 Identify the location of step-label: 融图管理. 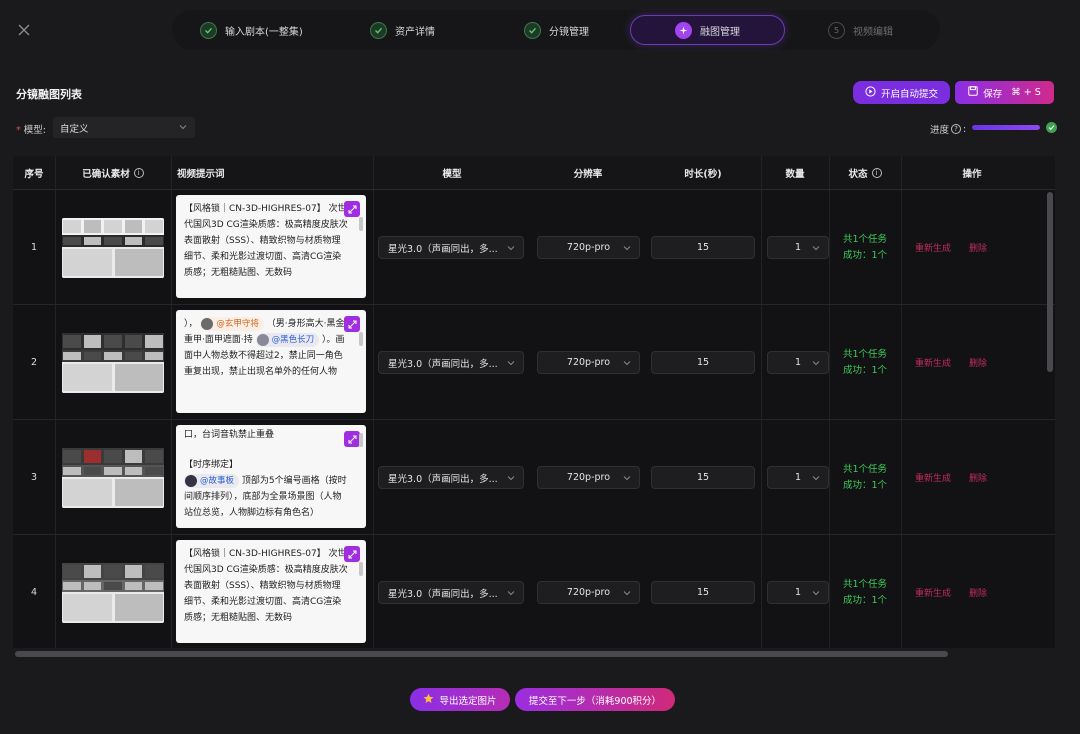
(720, 32).